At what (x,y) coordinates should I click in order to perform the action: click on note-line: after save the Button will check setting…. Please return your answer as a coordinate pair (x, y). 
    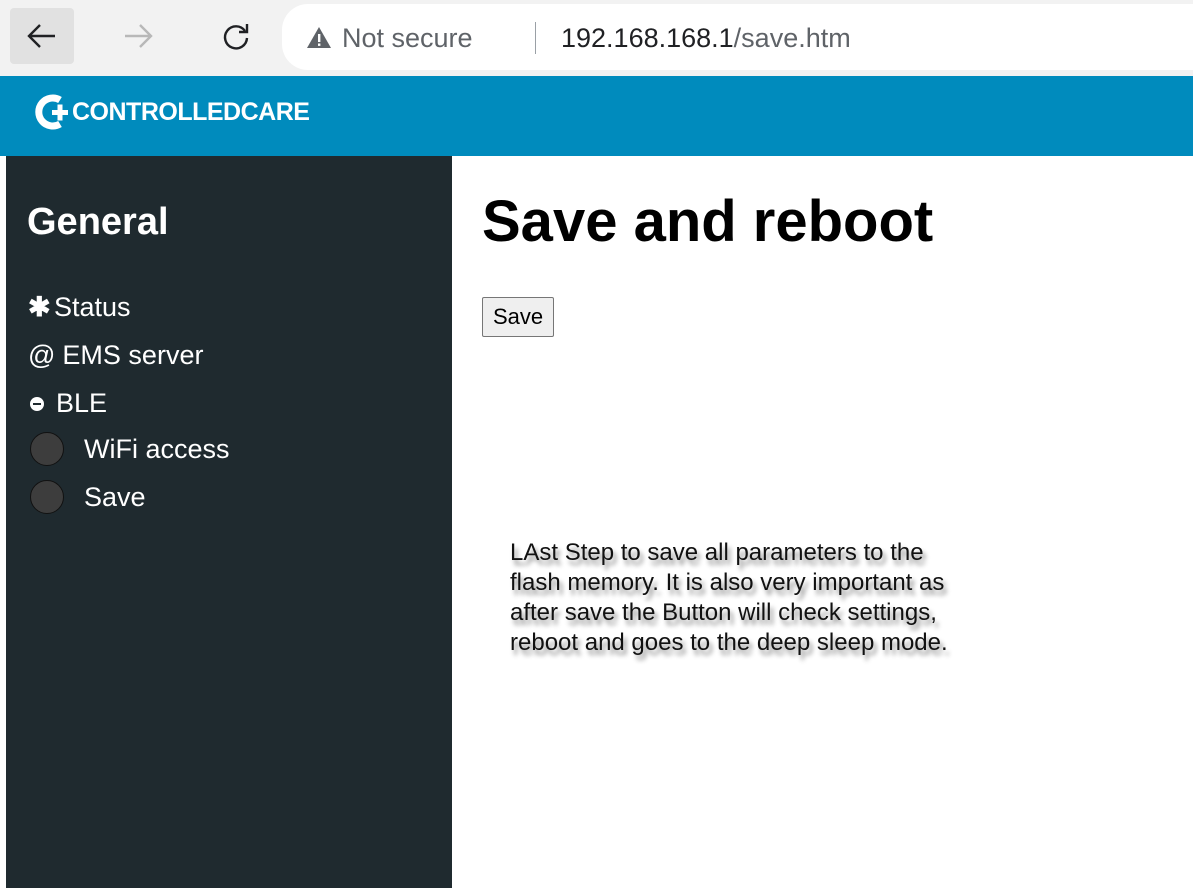
    Looking at the image, I should click on (723, 612).